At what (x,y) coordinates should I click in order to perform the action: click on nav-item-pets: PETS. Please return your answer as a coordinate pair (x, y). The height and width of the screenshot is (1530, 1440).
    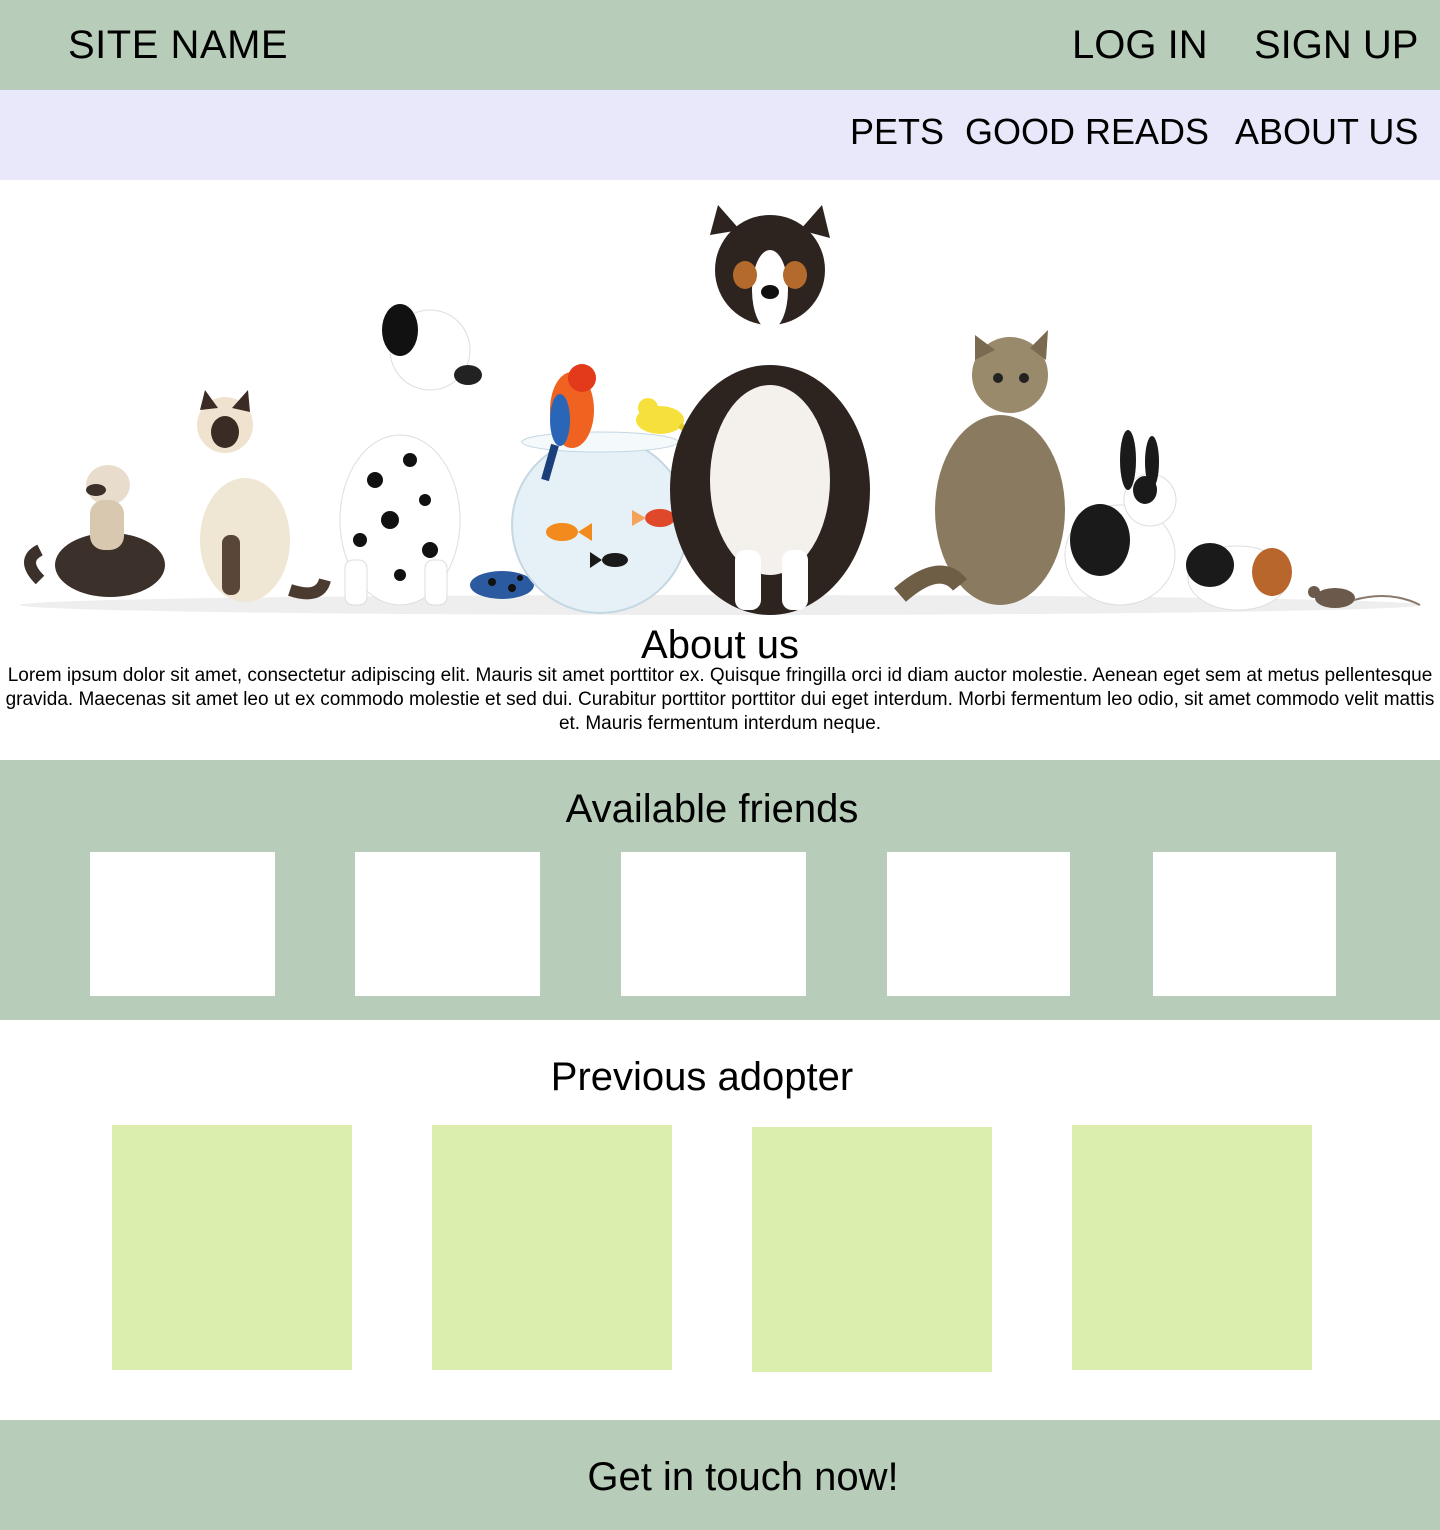
    Looking at the image, I should click on (897, 132).